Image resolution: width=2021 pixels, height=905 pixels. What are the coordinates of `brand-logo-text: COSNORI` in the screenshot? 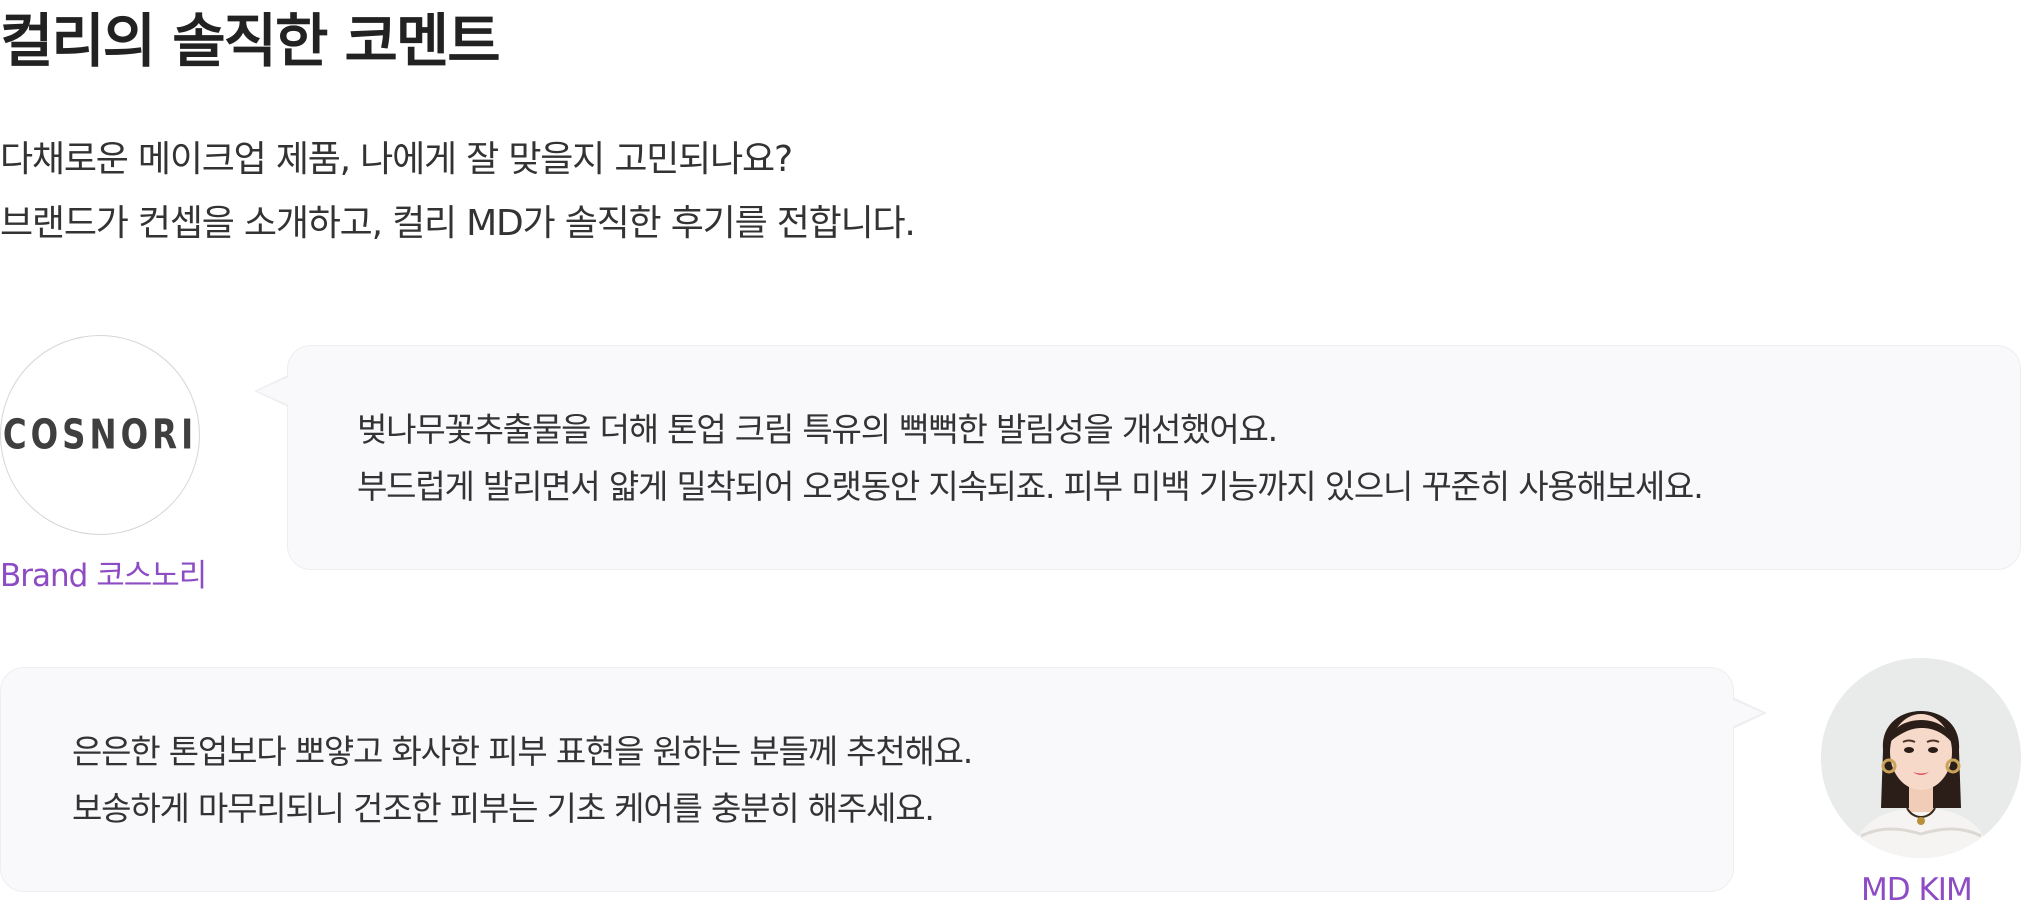 It's located at (100, 435).